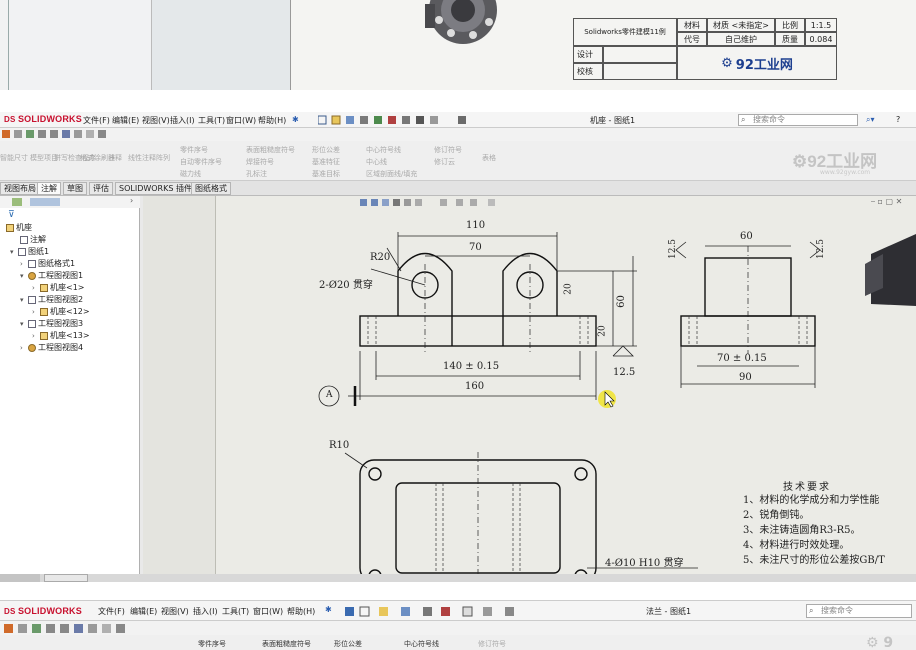 The height and width of the screenshot is (650, 916). Describe the element at coordinates (115, 158) in the screenshot. I see `note-button: 注释` at that location.